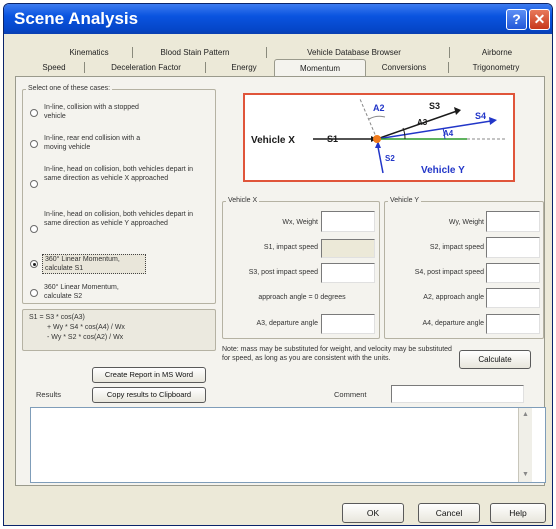 This screenshot has width=556, height=529. I want to click on results-label: Results, so click(49, 394).